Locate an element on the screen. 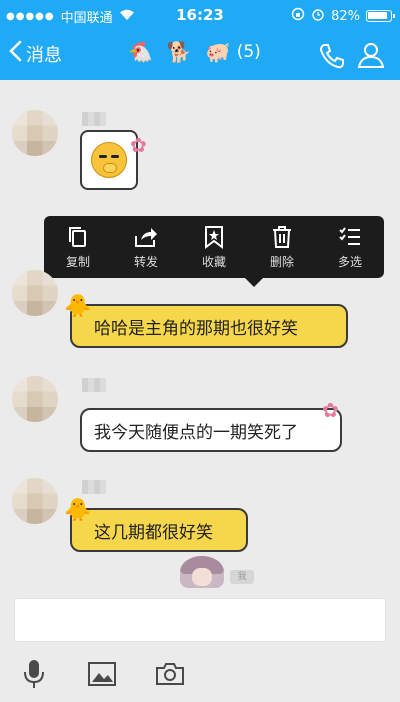  trash-icon is located at coordinates (282, 236).